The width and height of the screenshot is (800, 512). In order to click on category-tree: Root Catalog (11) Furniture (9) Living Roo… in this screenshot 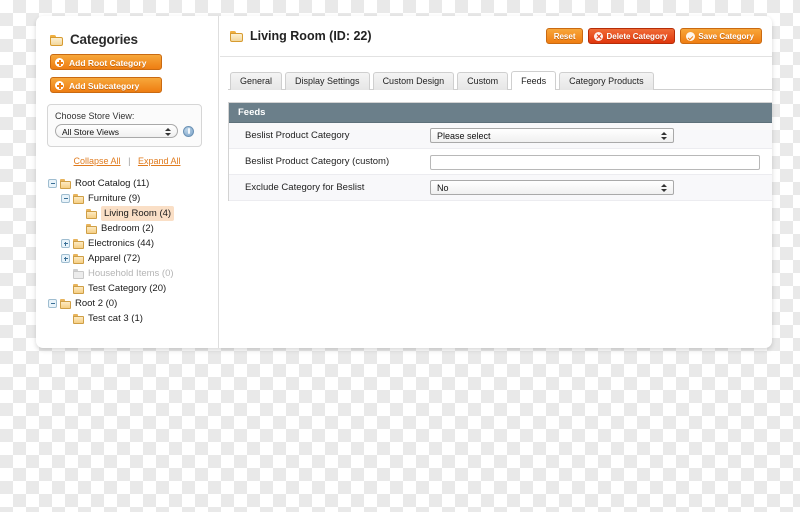, I will do `click(133, 251)`.